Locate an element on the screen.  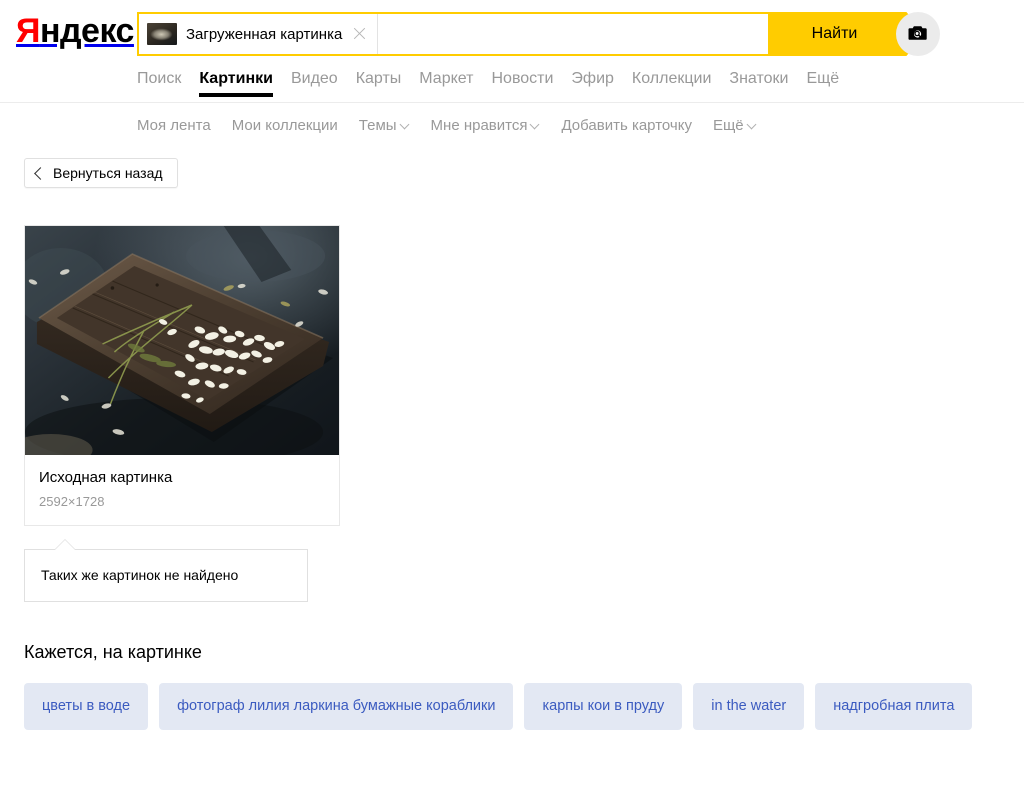
uploaded-image-chip: Загруженная картинка is located at coordinates (259, 34).